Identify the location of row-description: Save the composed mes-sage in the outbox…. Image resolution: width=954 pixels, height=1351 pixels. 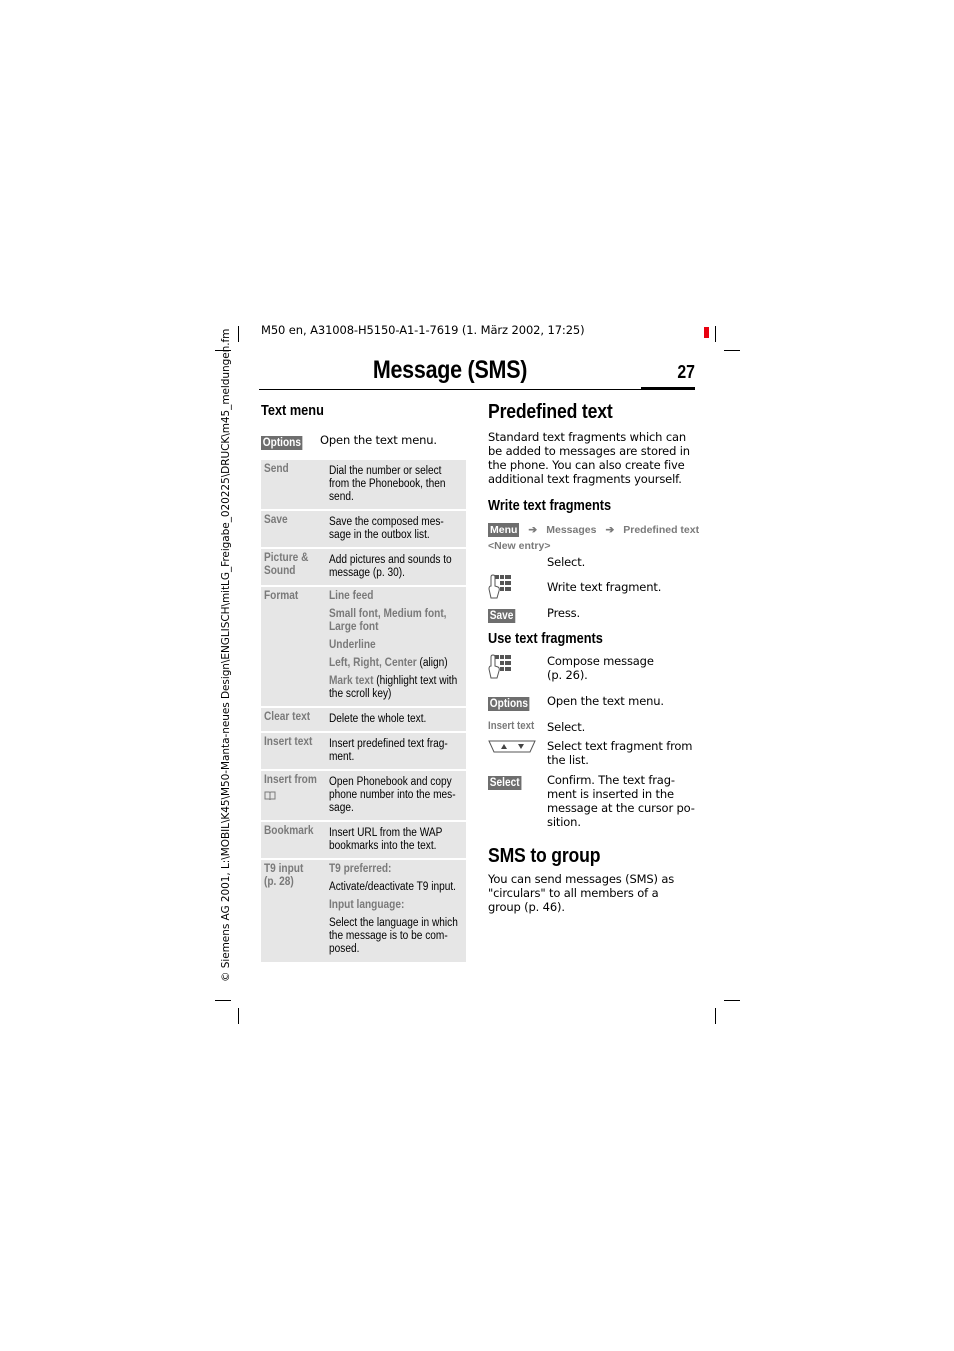
(386, 528).